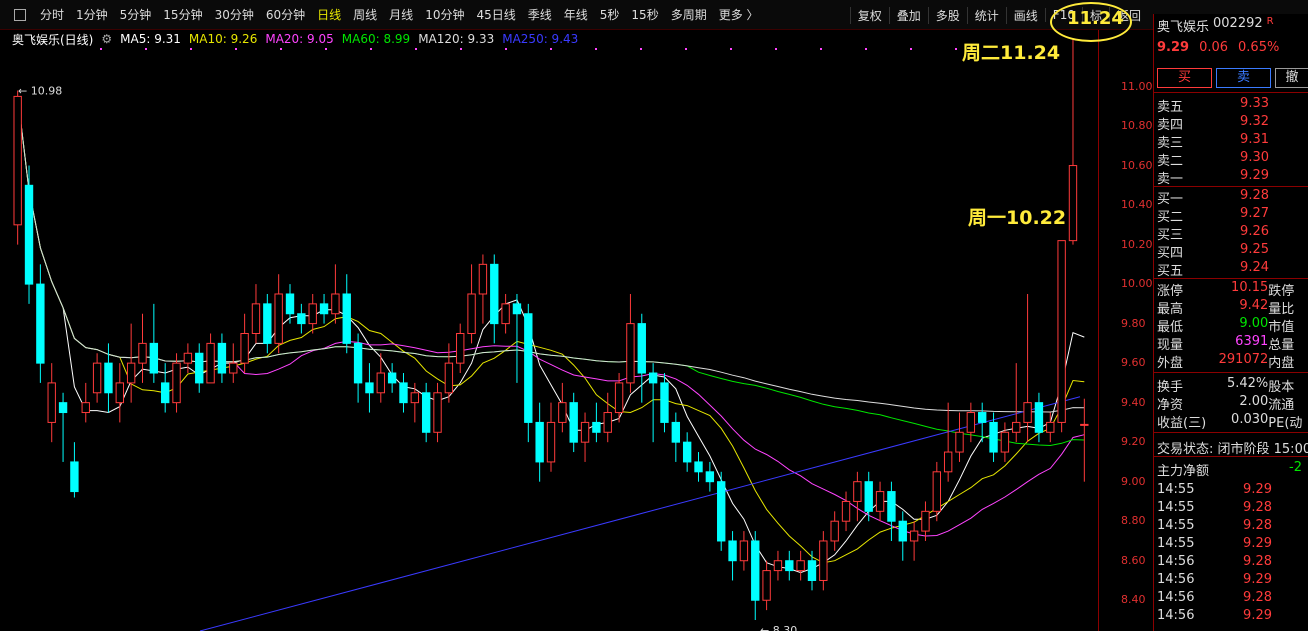  Describe the element at coordinates (1133, 323) in the screenshot. I see `price-tick: 9.80` at that location.